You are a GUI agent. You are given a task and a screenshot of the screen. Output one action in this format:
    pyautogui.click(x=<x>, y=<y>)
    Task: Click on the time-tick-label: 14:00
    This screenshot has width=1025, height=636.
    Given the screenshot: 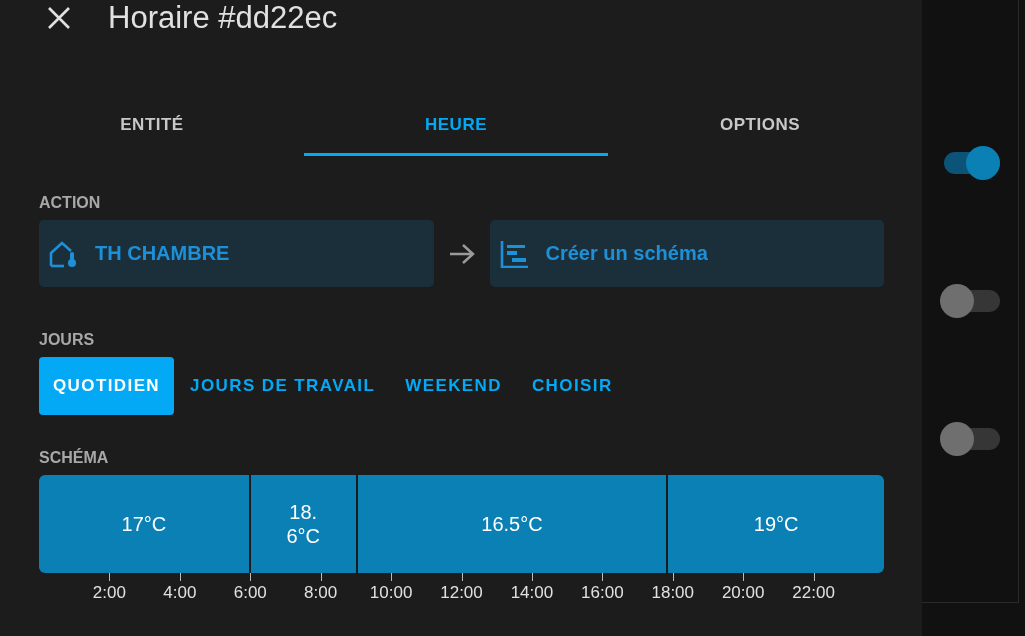 What is the action you would take?
    pyautogui.click(x=532, y=593)
    